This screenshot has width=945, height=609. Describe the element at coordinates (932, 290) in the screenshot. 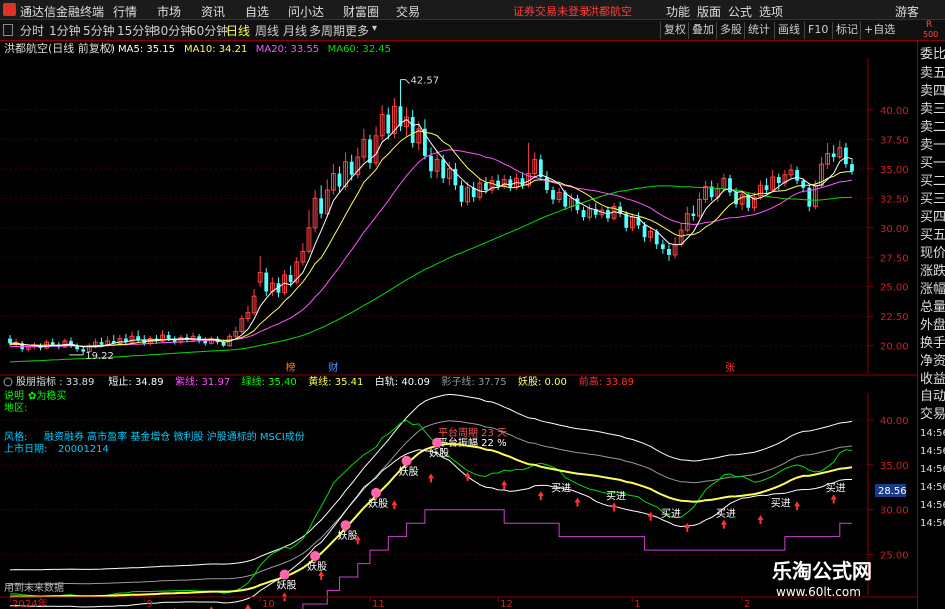

I see `side-change-pct: 涨幅` at that location.